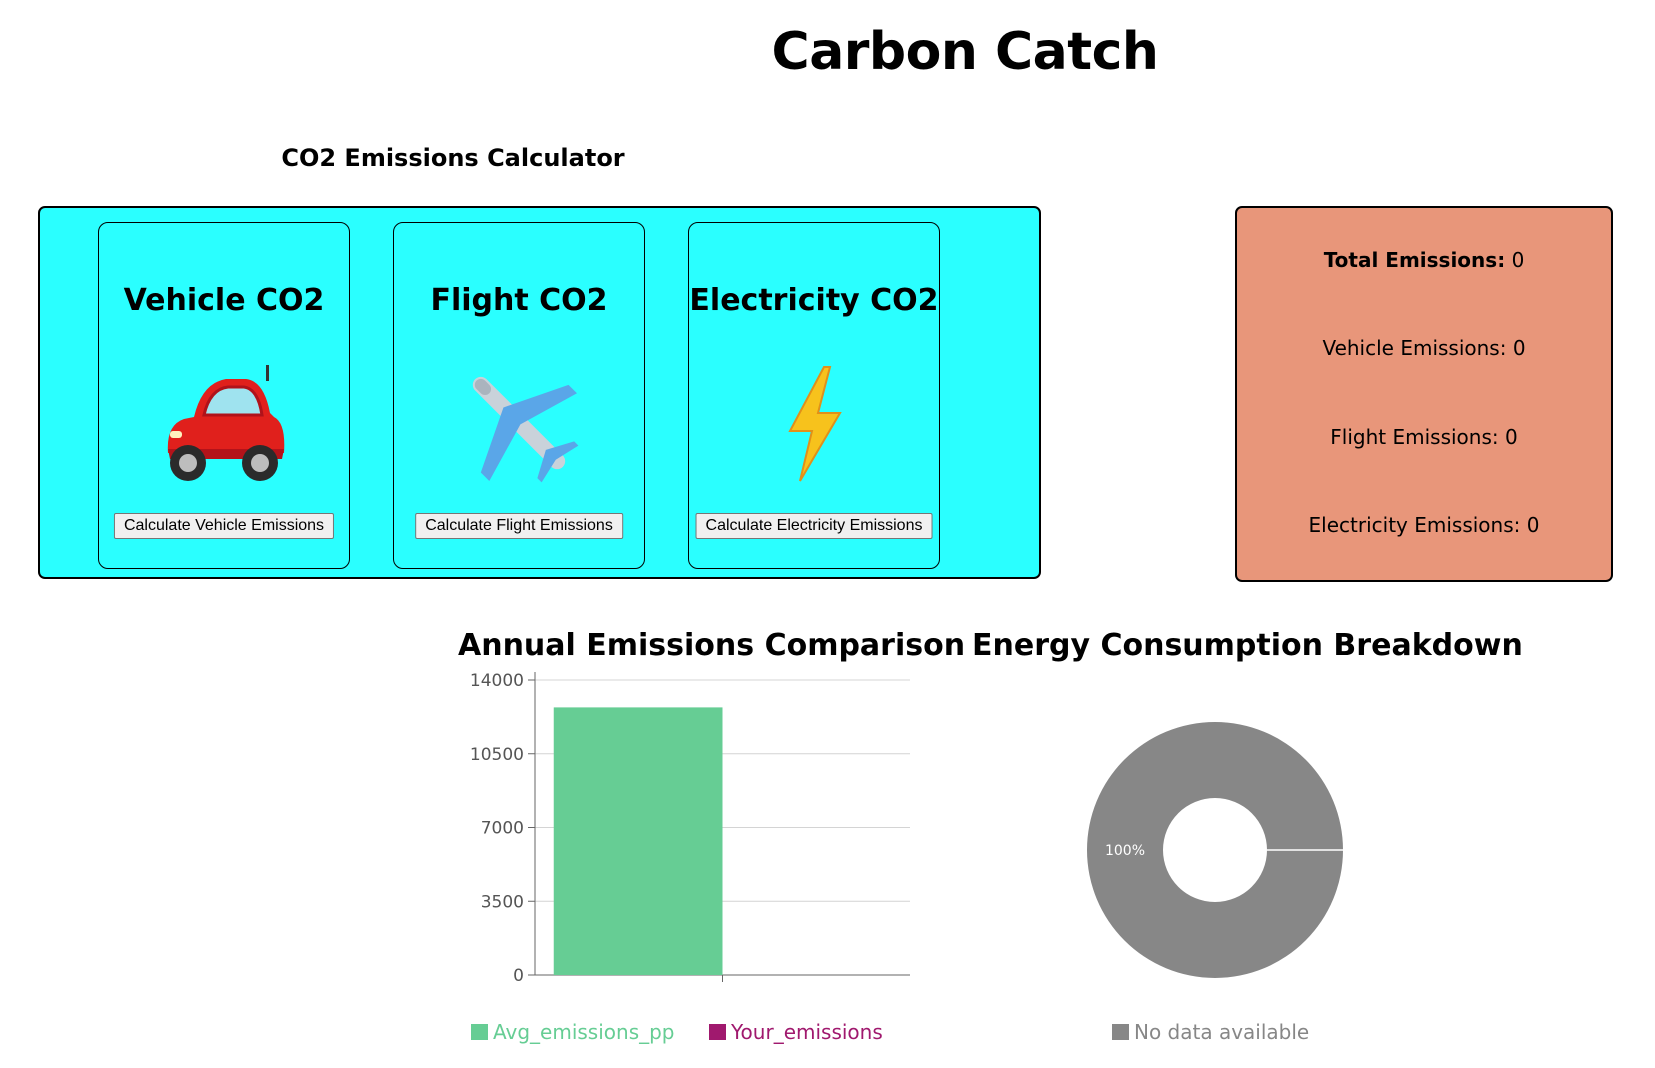  I want to click on flight-card: Flight CO2 Calculate Flight Emissions, so click(519, 395).